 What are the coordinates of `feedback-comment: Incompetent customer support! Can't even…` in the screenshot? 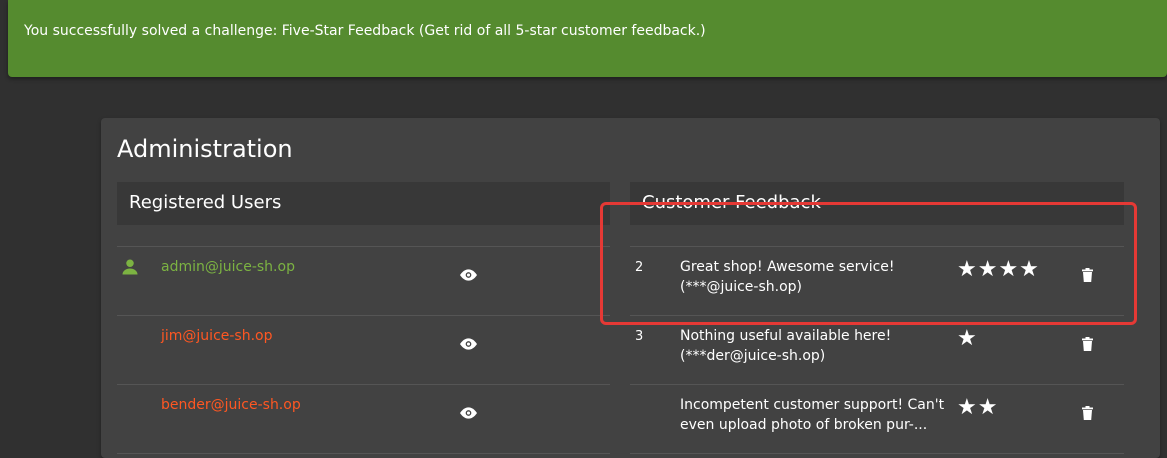 It's located at (812, 415).